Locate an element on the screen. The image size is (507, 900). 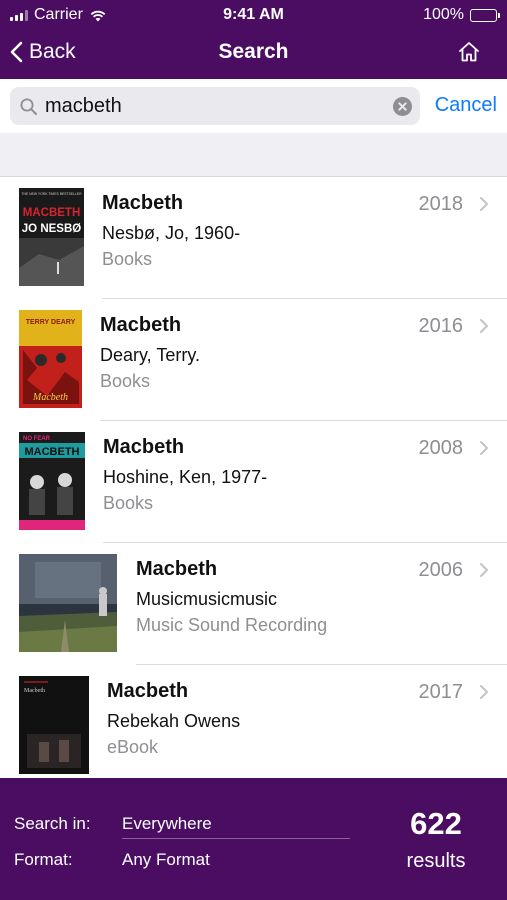
cover-author: JO NESBØ is located at coordinates (51, 229).